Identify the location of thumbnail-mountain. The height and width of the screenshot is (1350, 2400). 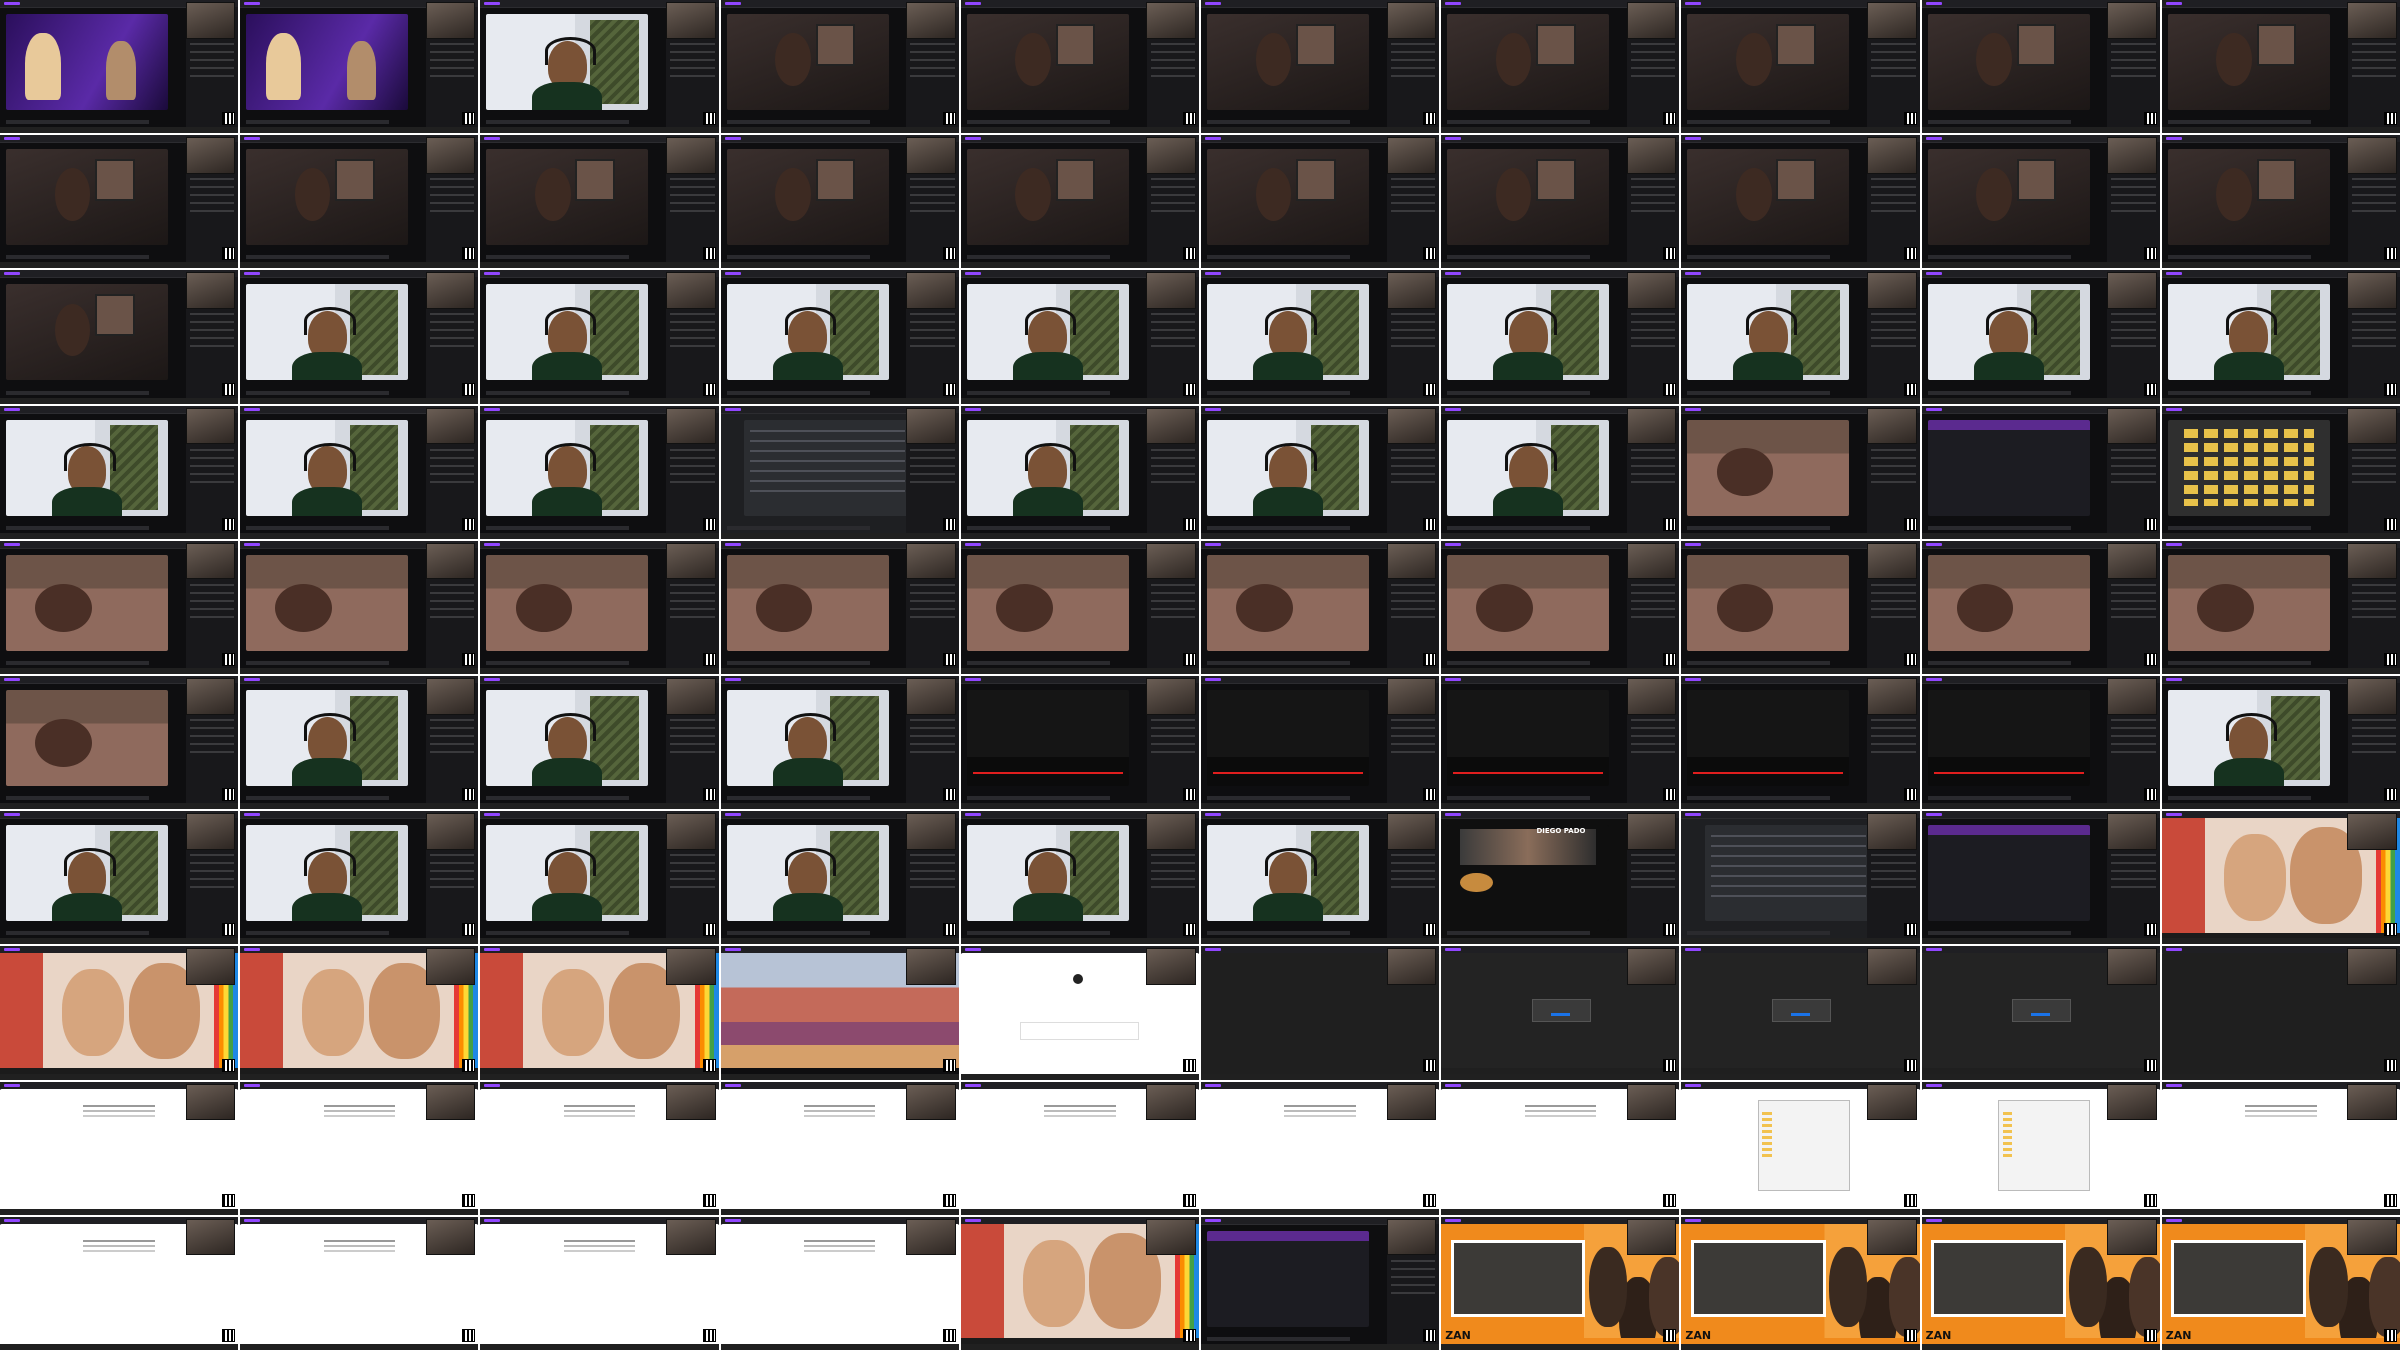
(839, 1013).